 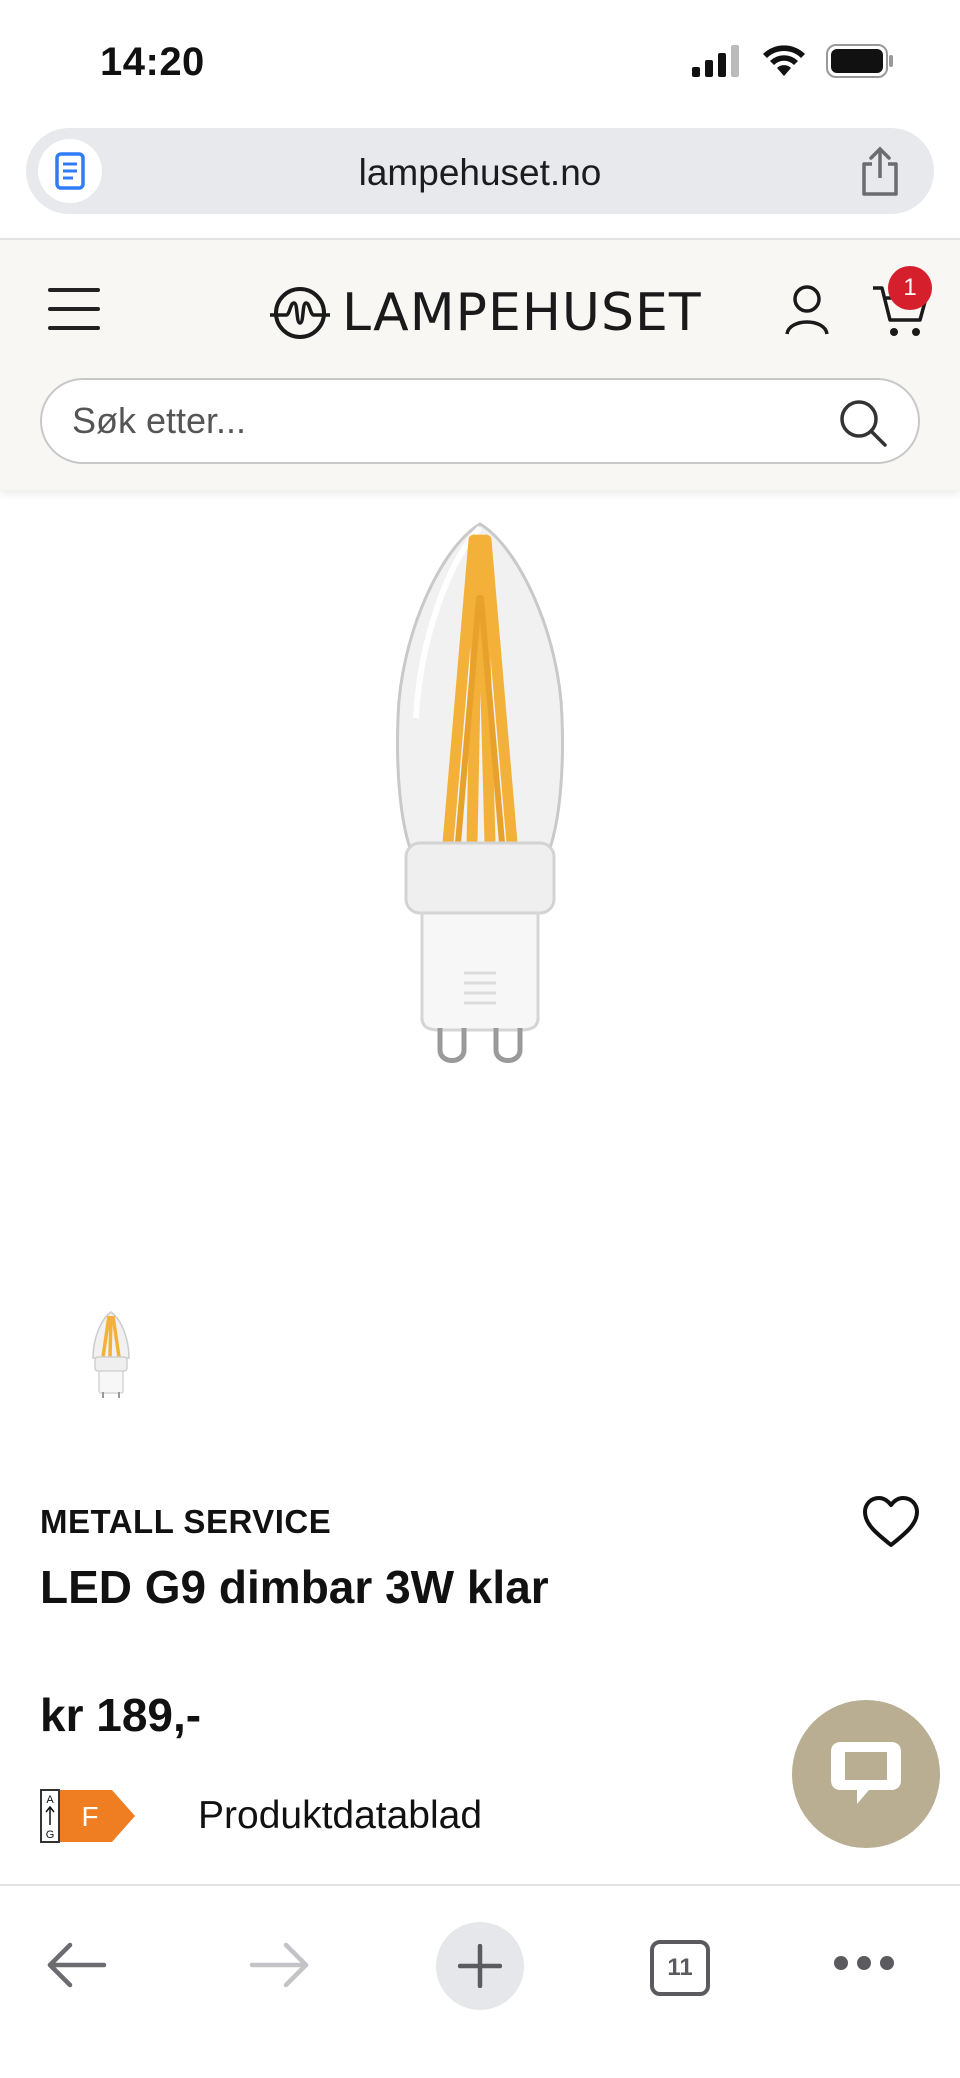 What do you see at coordinates (480, 60) in the screenshot?
I see `status-bar: 14:20` at bounding box center [480, 60].